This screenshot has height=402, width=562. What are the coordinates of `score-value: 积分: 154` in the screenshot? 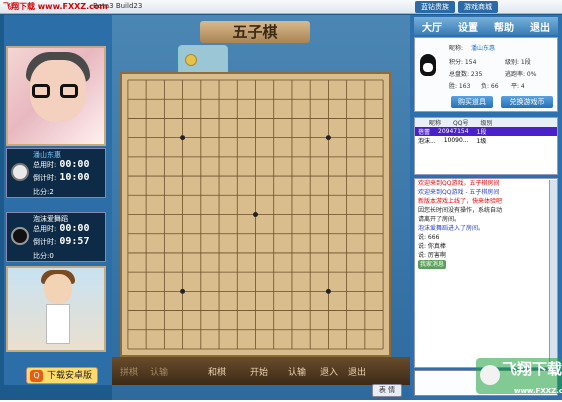 It's located at (463, 62).